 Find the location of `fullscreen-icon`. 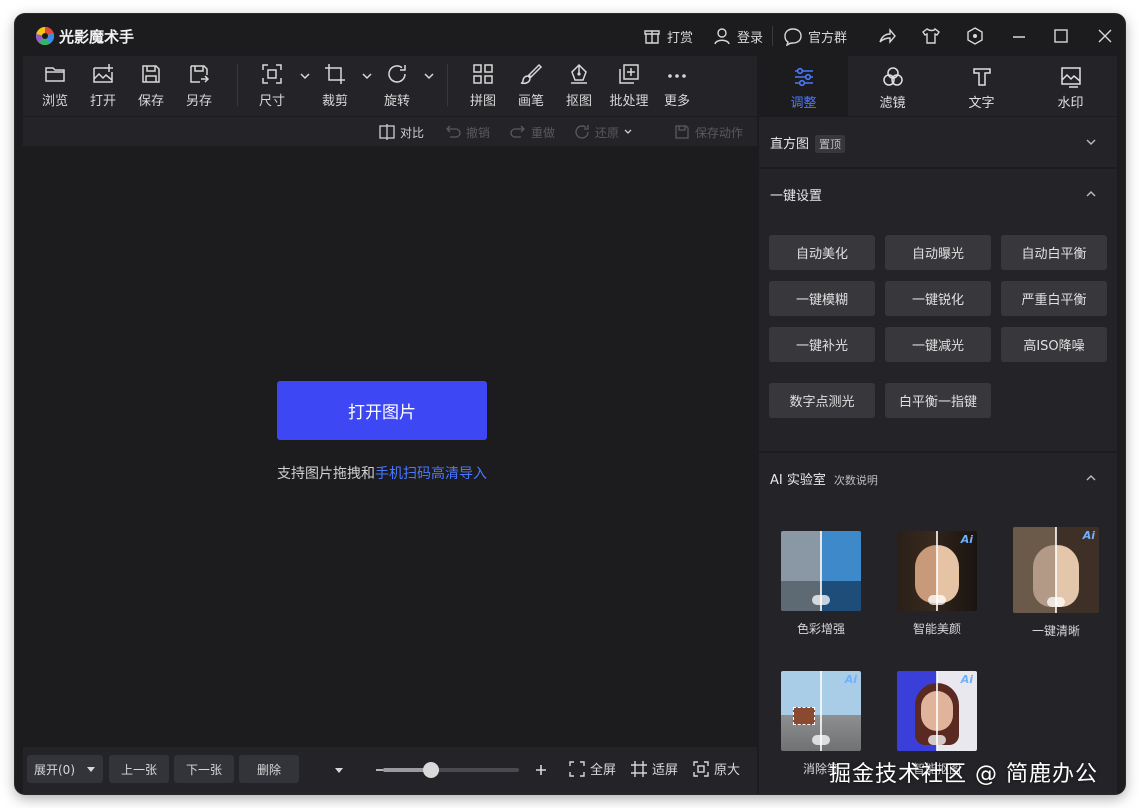

fullscreen-icon is located at coordinates (577, 768).